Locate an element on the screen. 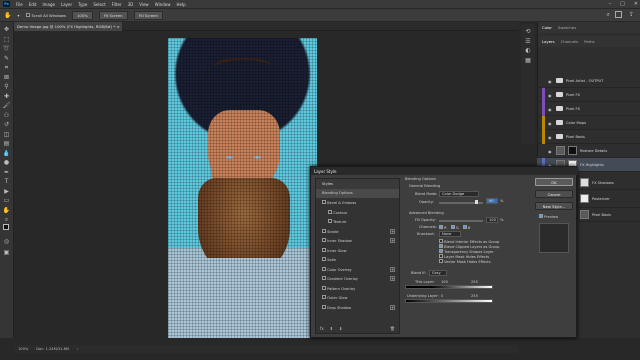  opacity-input: 90 is located at coordinates (492, 201).